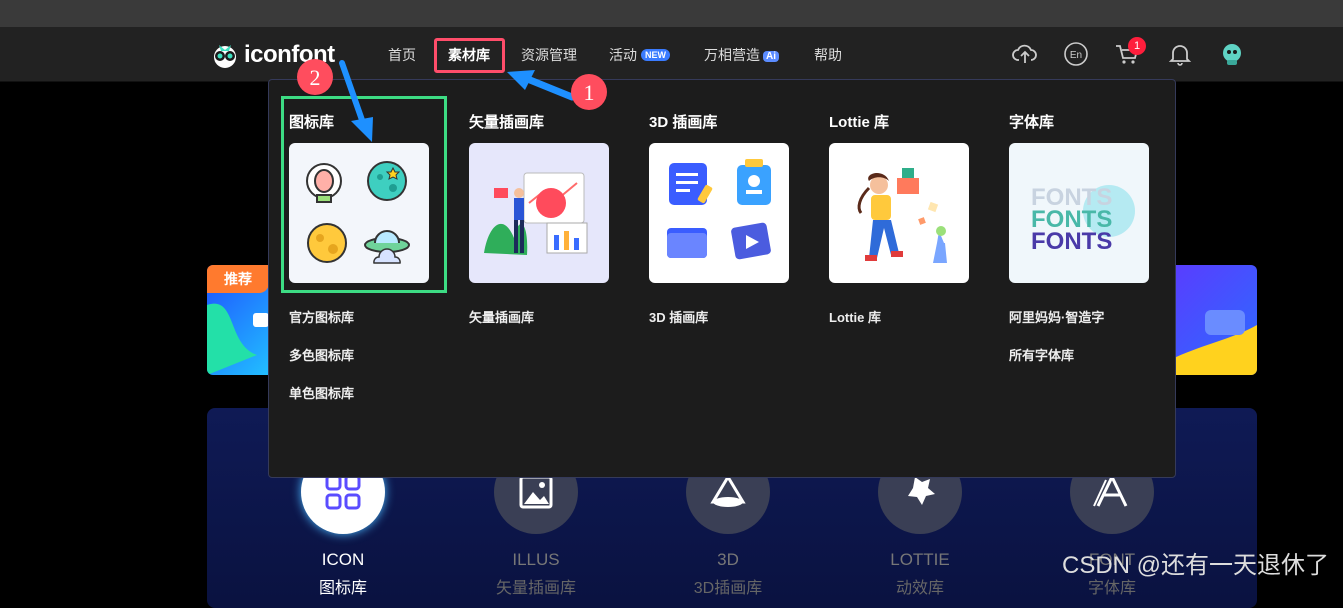 This screenshot has height=608, width=1343. I want to click on nav-home: 首页, so click(402, 55).